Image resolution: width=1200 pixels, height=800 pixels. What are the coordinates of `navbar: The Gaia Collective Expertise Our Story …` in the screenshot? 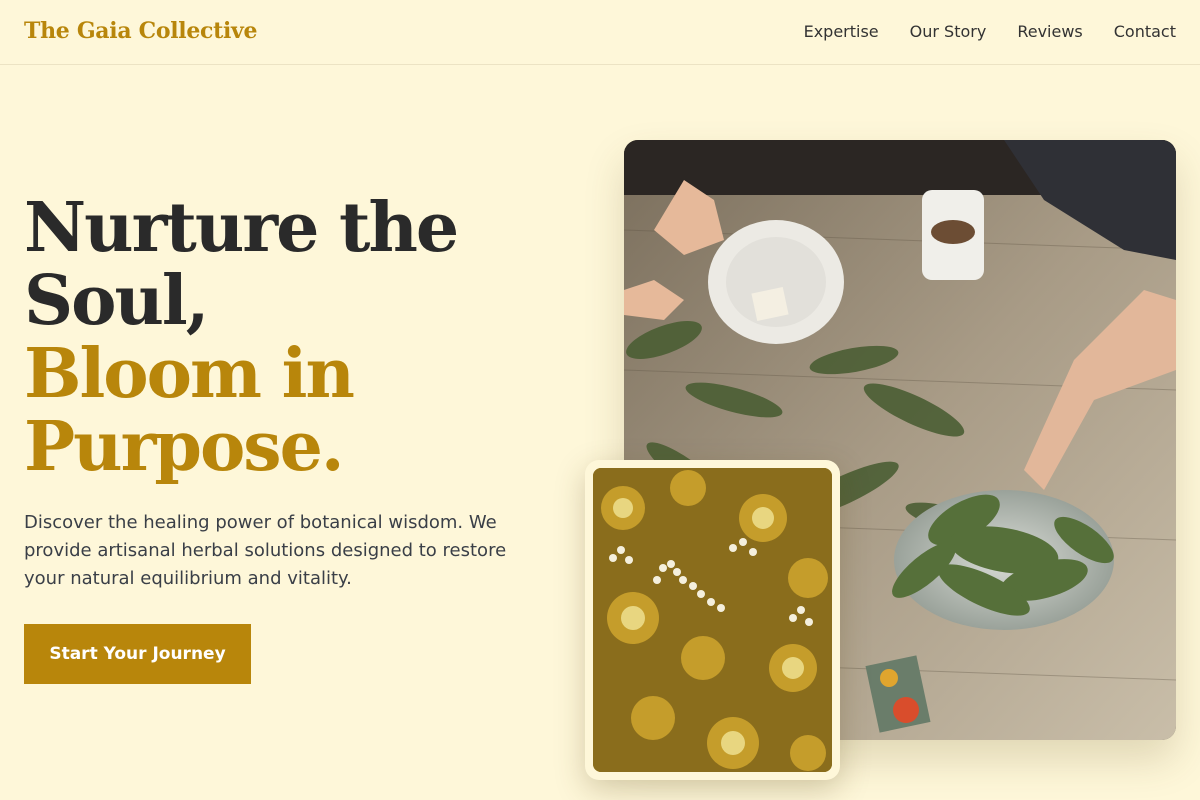 It's located at (600, 32).